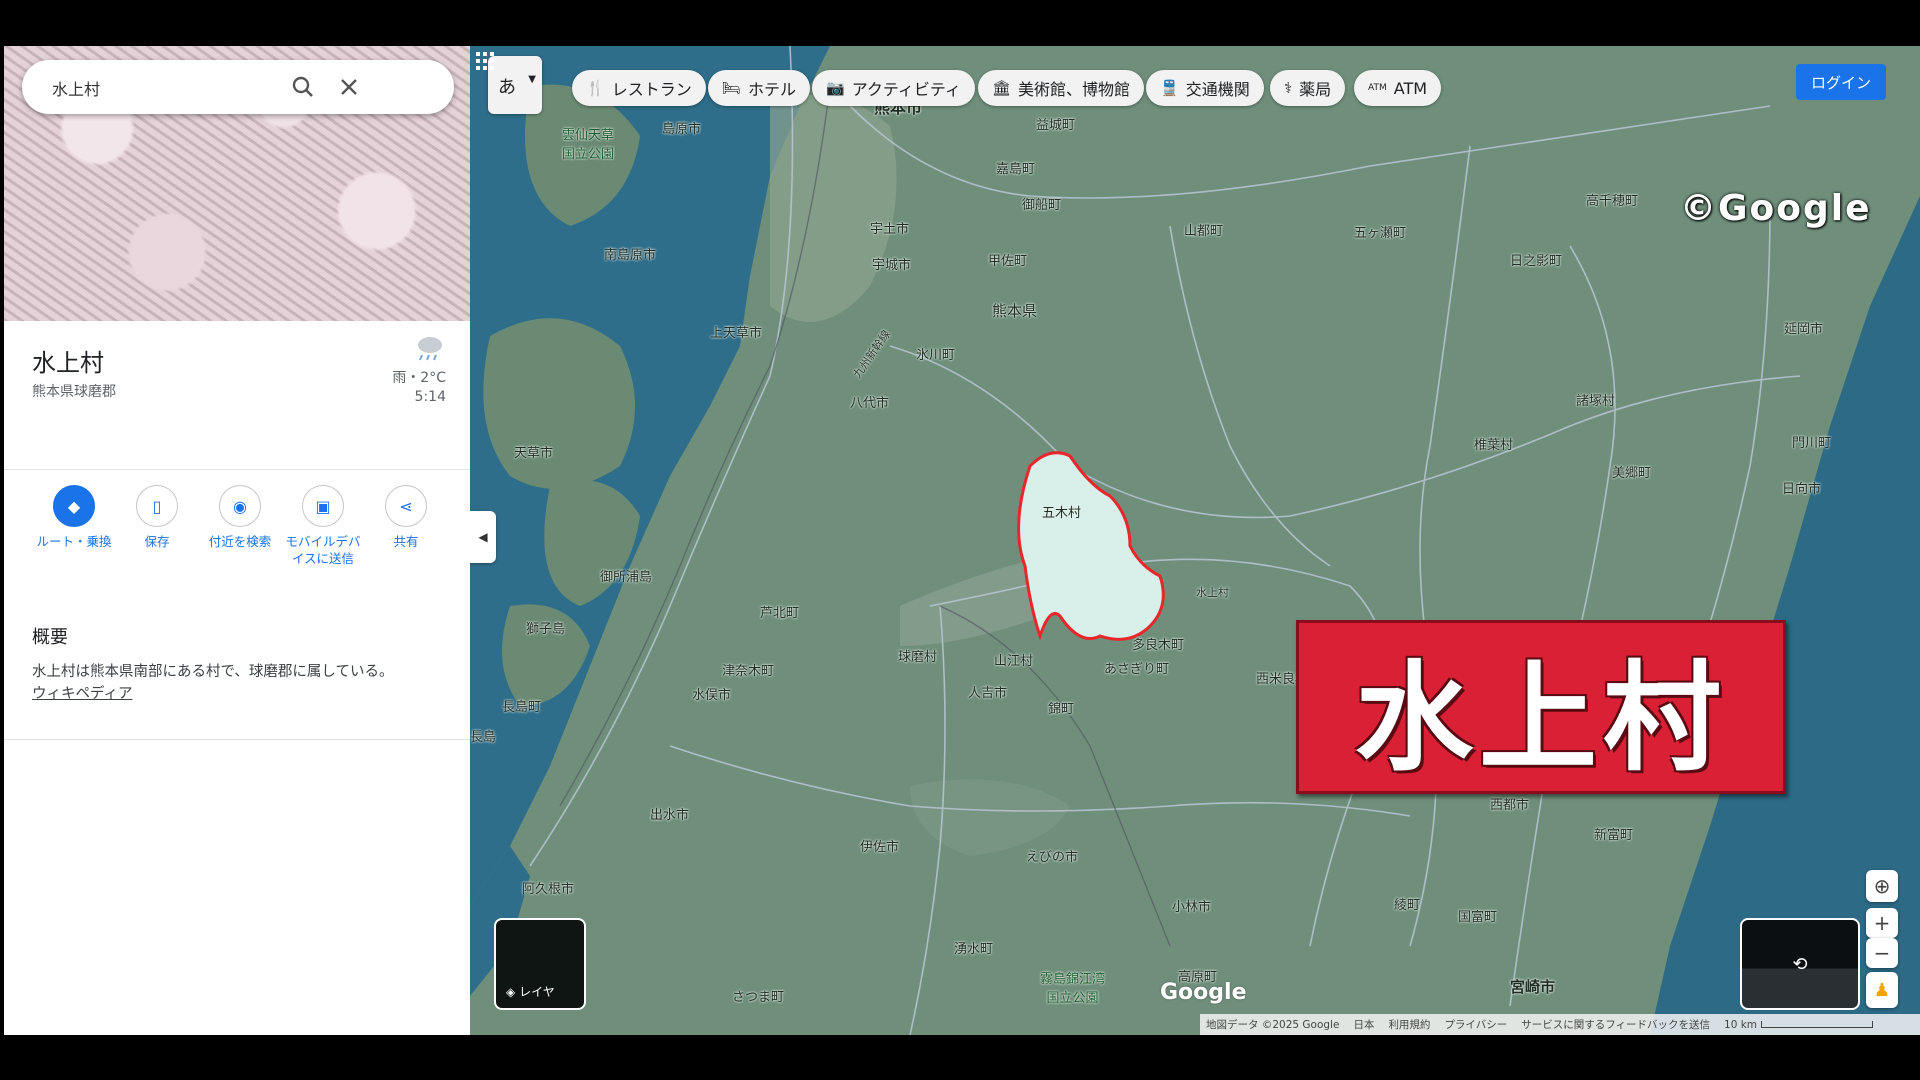 The image size is (1920, 1080). Describe the element at coordinates (1398, 88) in the screenshot. I see `chip-atm: ATM ATM` at that location.